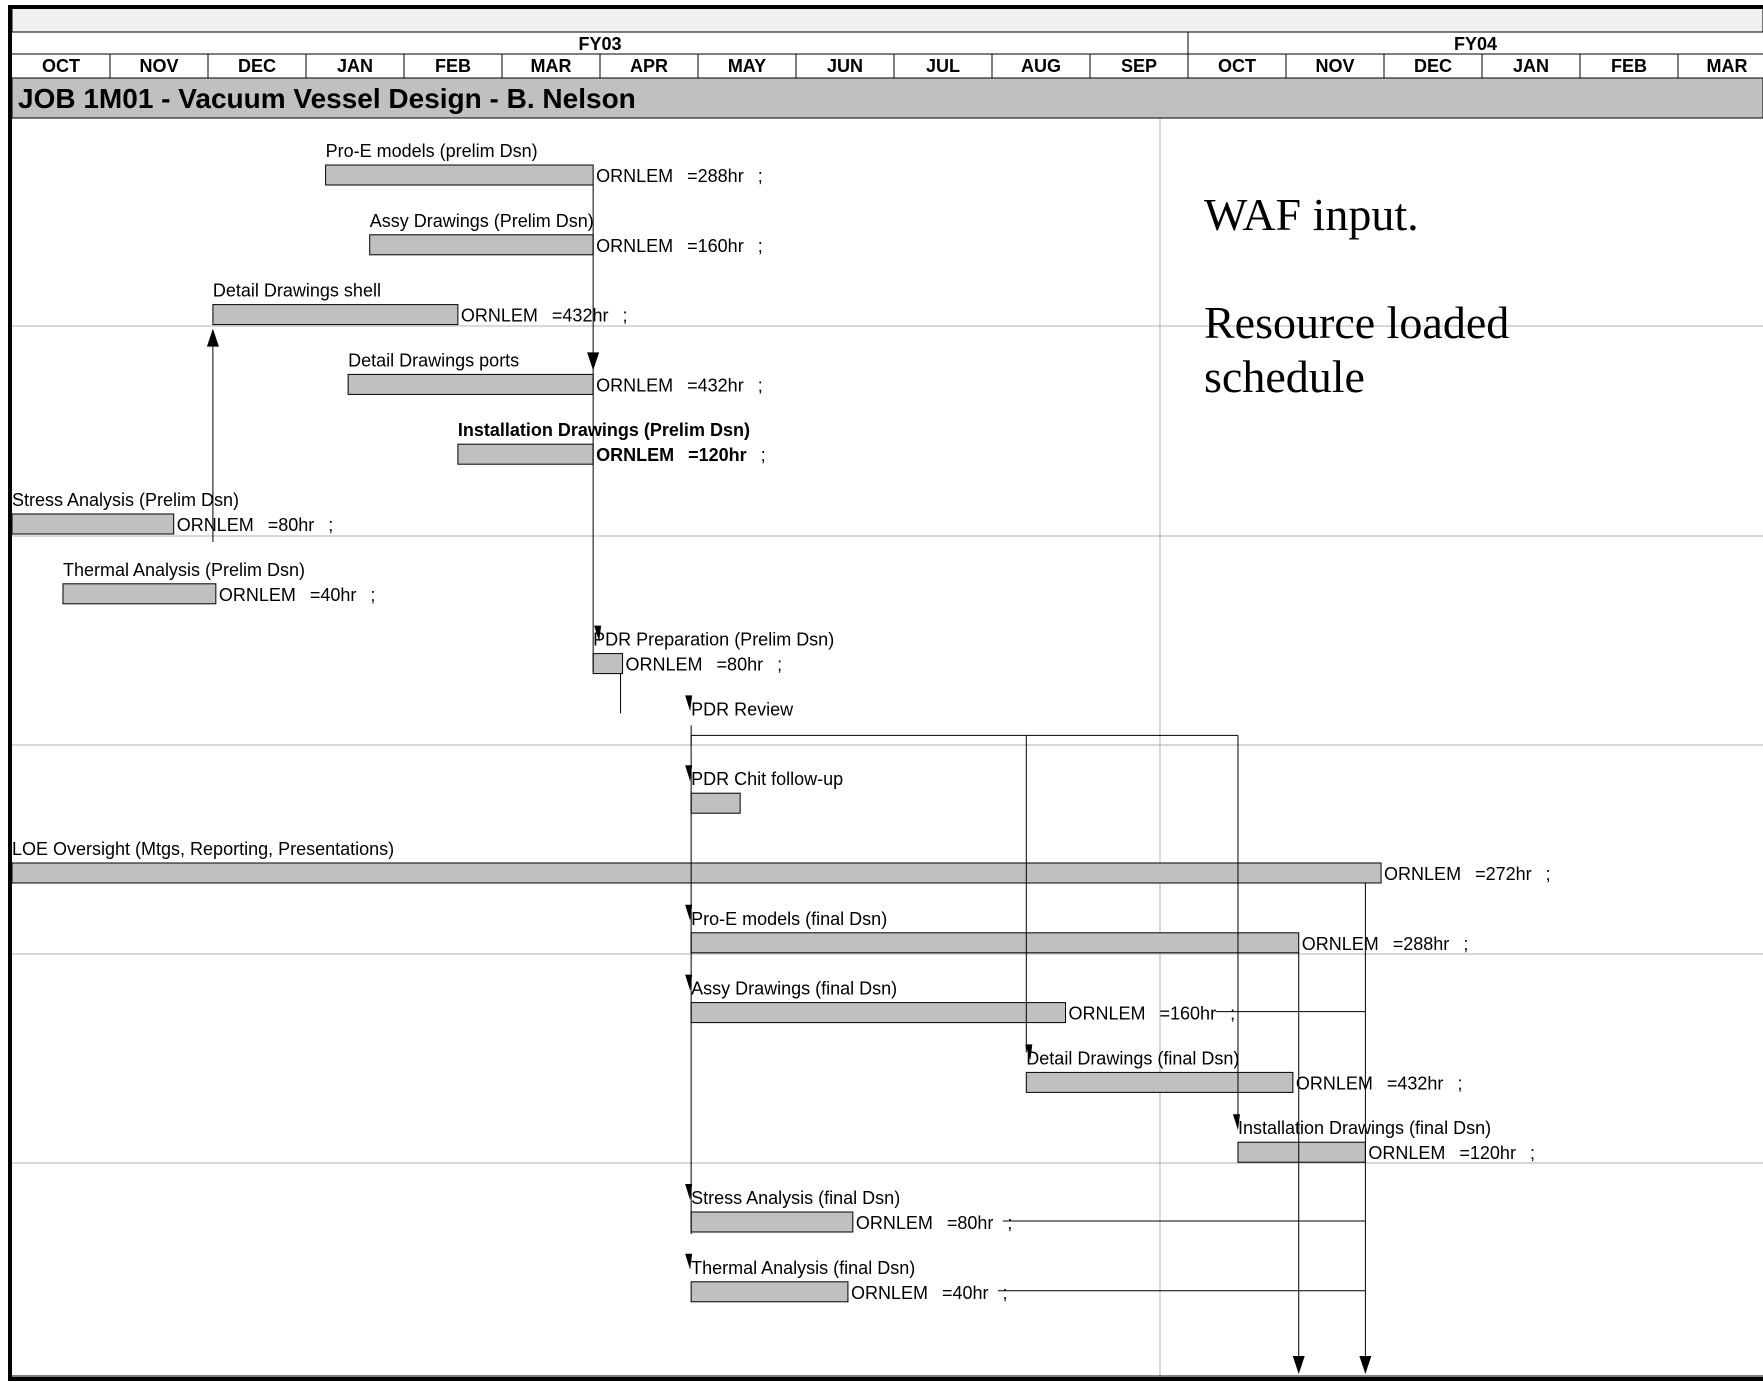  What do you see at coordinates (803, 1268) in the screenshot?
I see `task-name: Thermal Analysis (final Dsn)` at bounding box center [803, 1268].